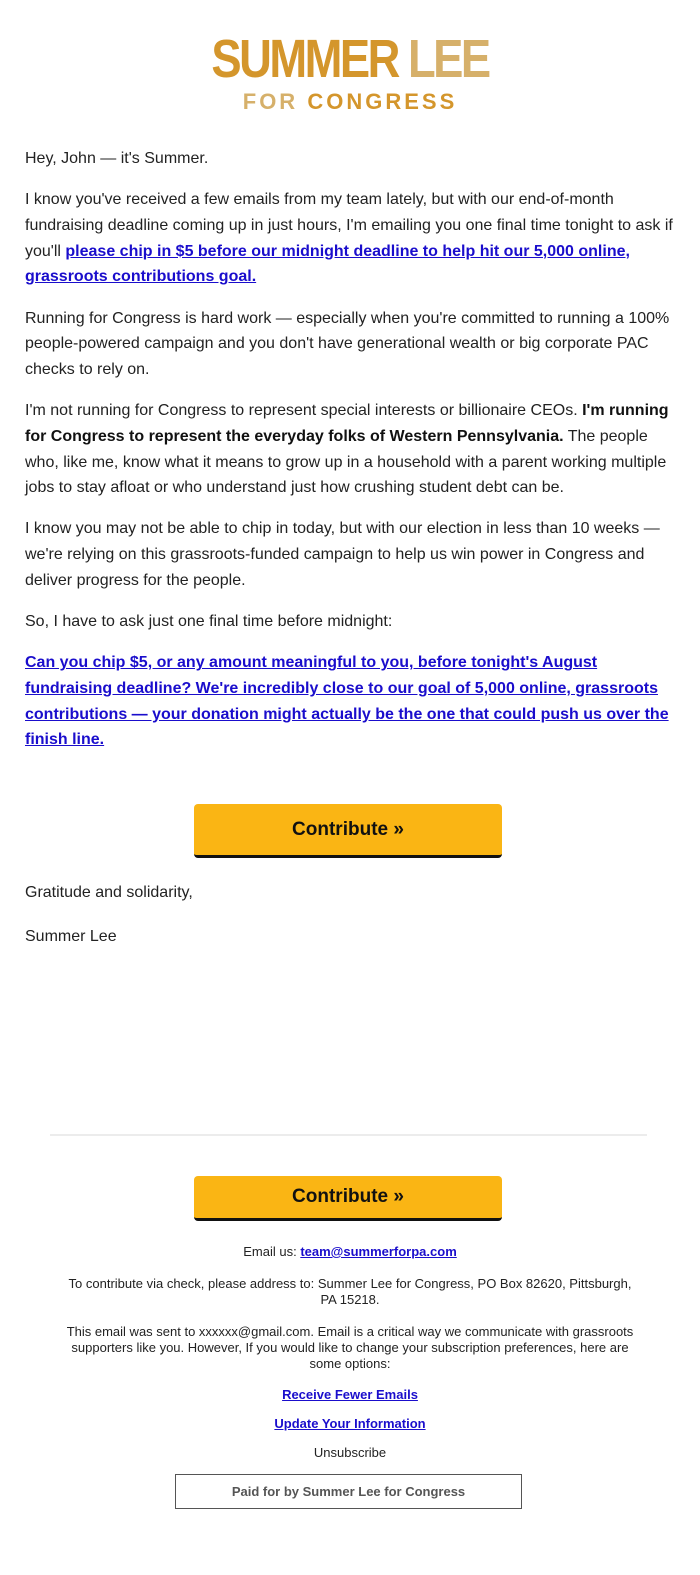  I want to click on logo-name: SUMMER LEE, so click(351, 59).